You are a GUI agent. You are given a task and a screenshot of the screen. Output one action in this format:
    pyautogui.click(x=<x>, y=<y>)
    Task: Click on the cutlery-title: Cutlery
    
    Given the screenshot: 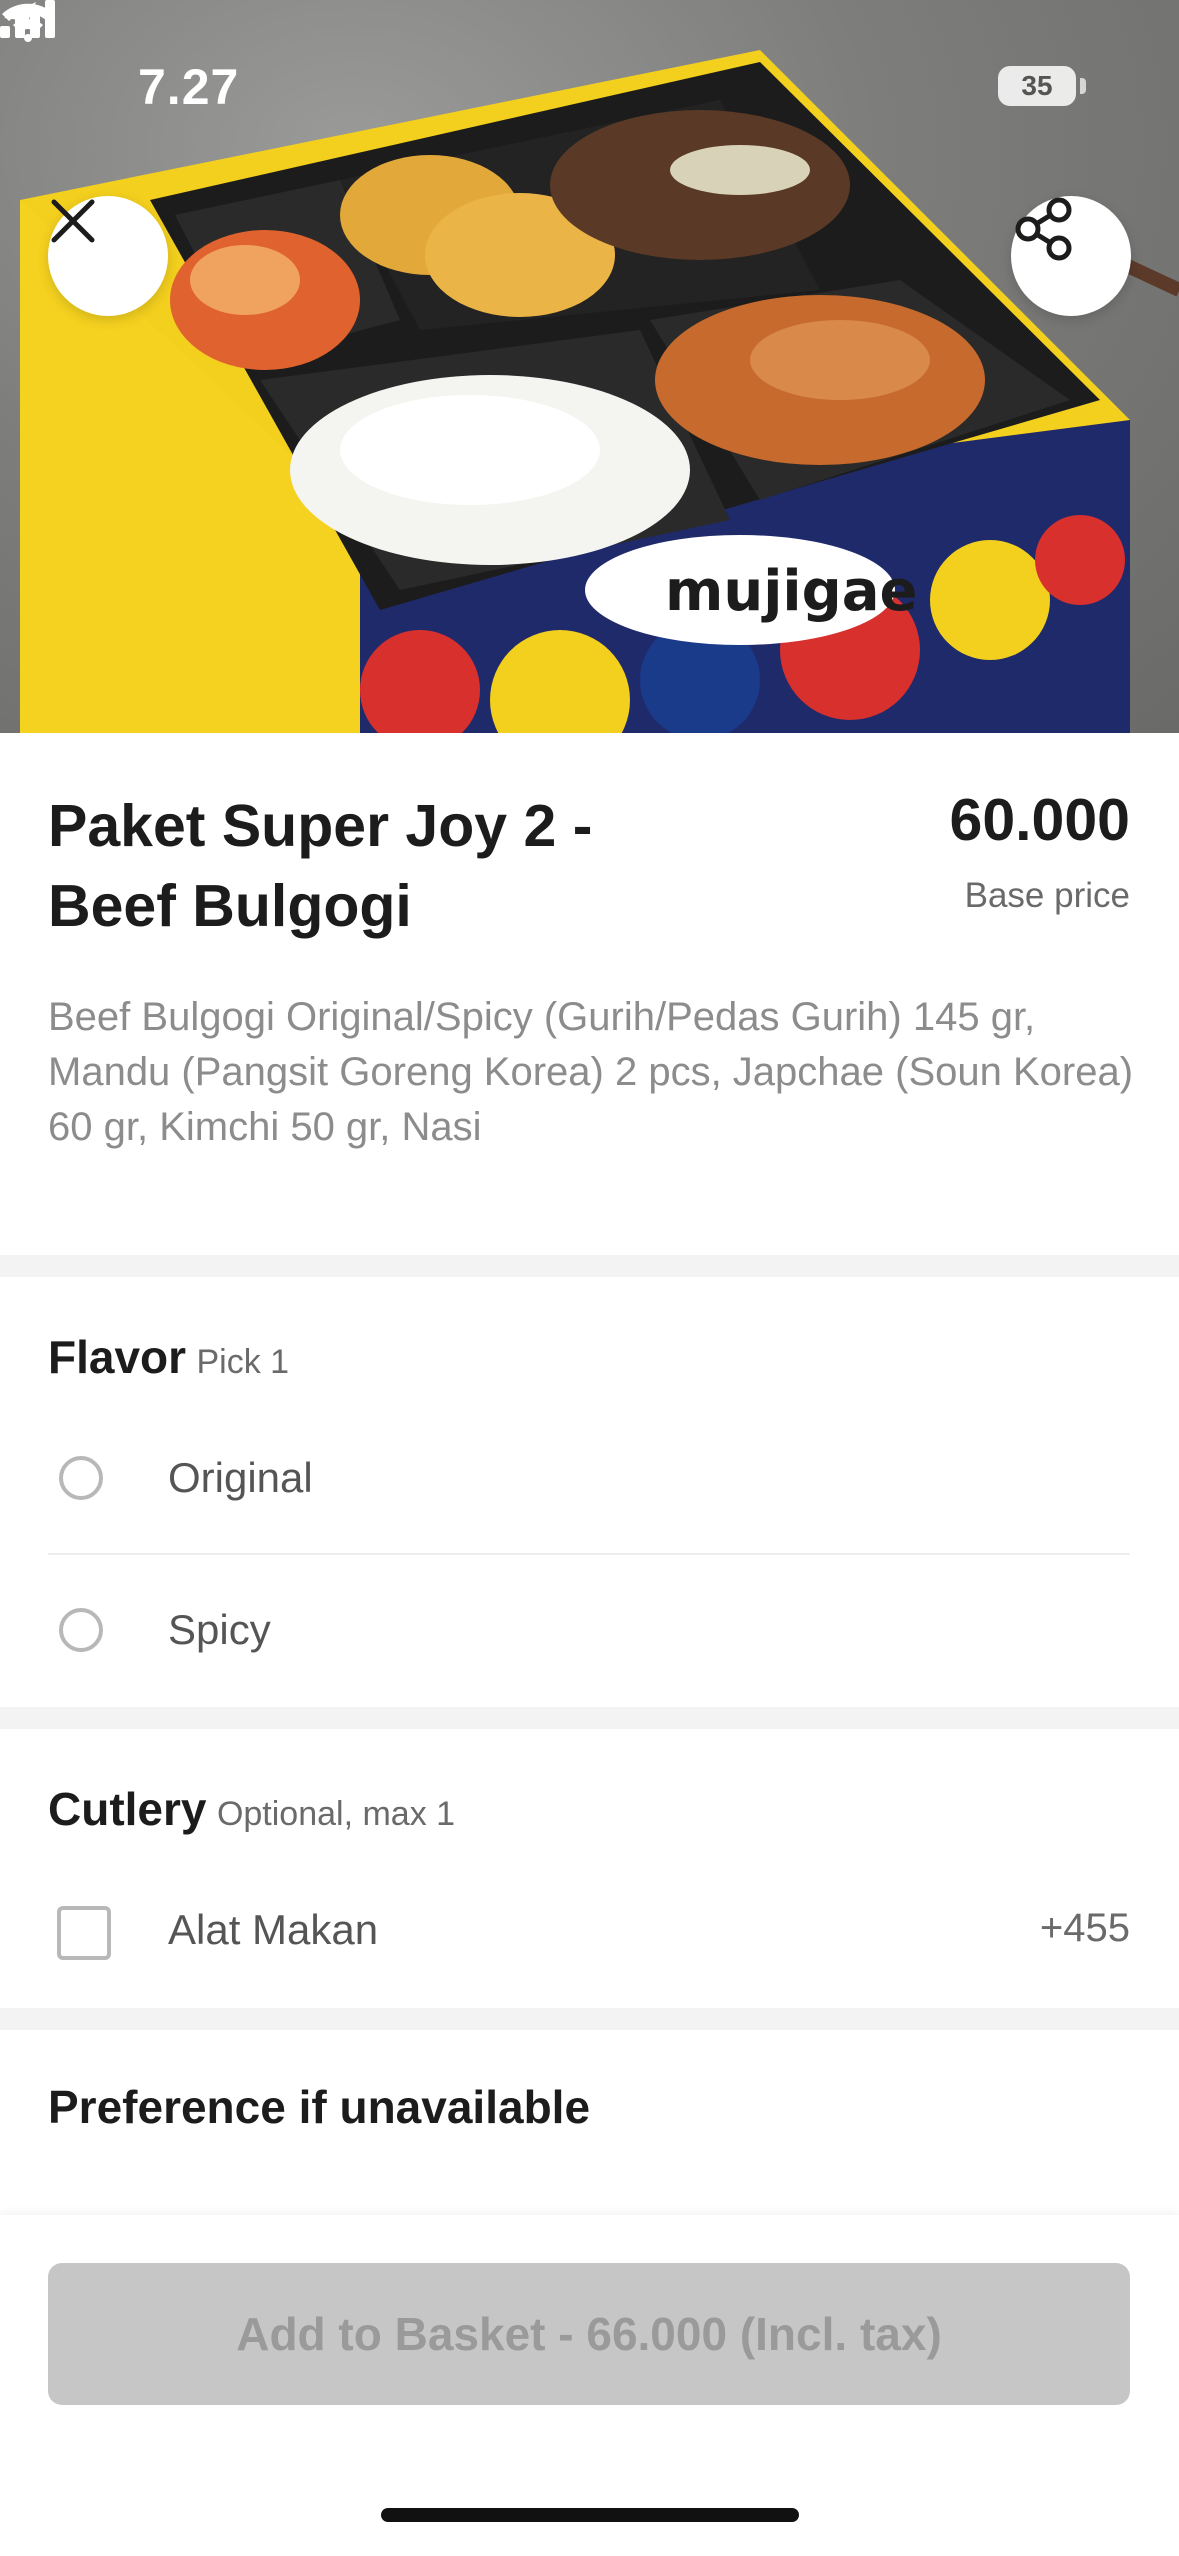 What is the action you would take?
    pyautogui.click(x=127, y=1809)
    